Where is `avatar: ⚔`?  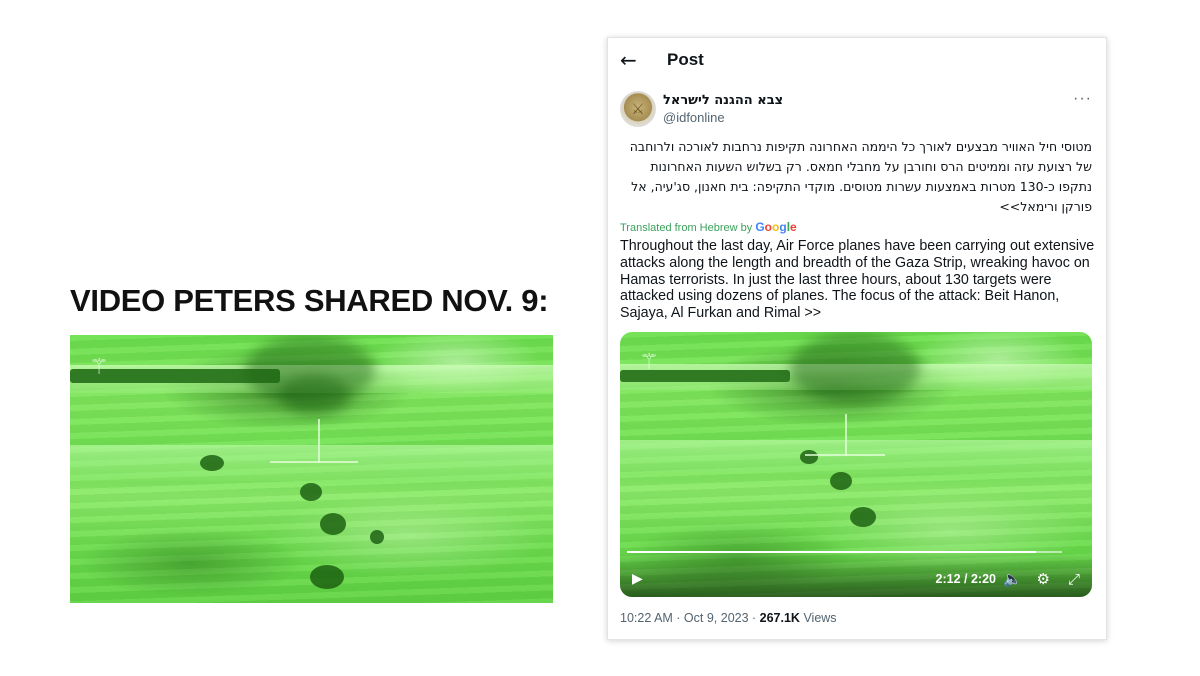 avatar: ⚔ is located at coordinates (638, 109).